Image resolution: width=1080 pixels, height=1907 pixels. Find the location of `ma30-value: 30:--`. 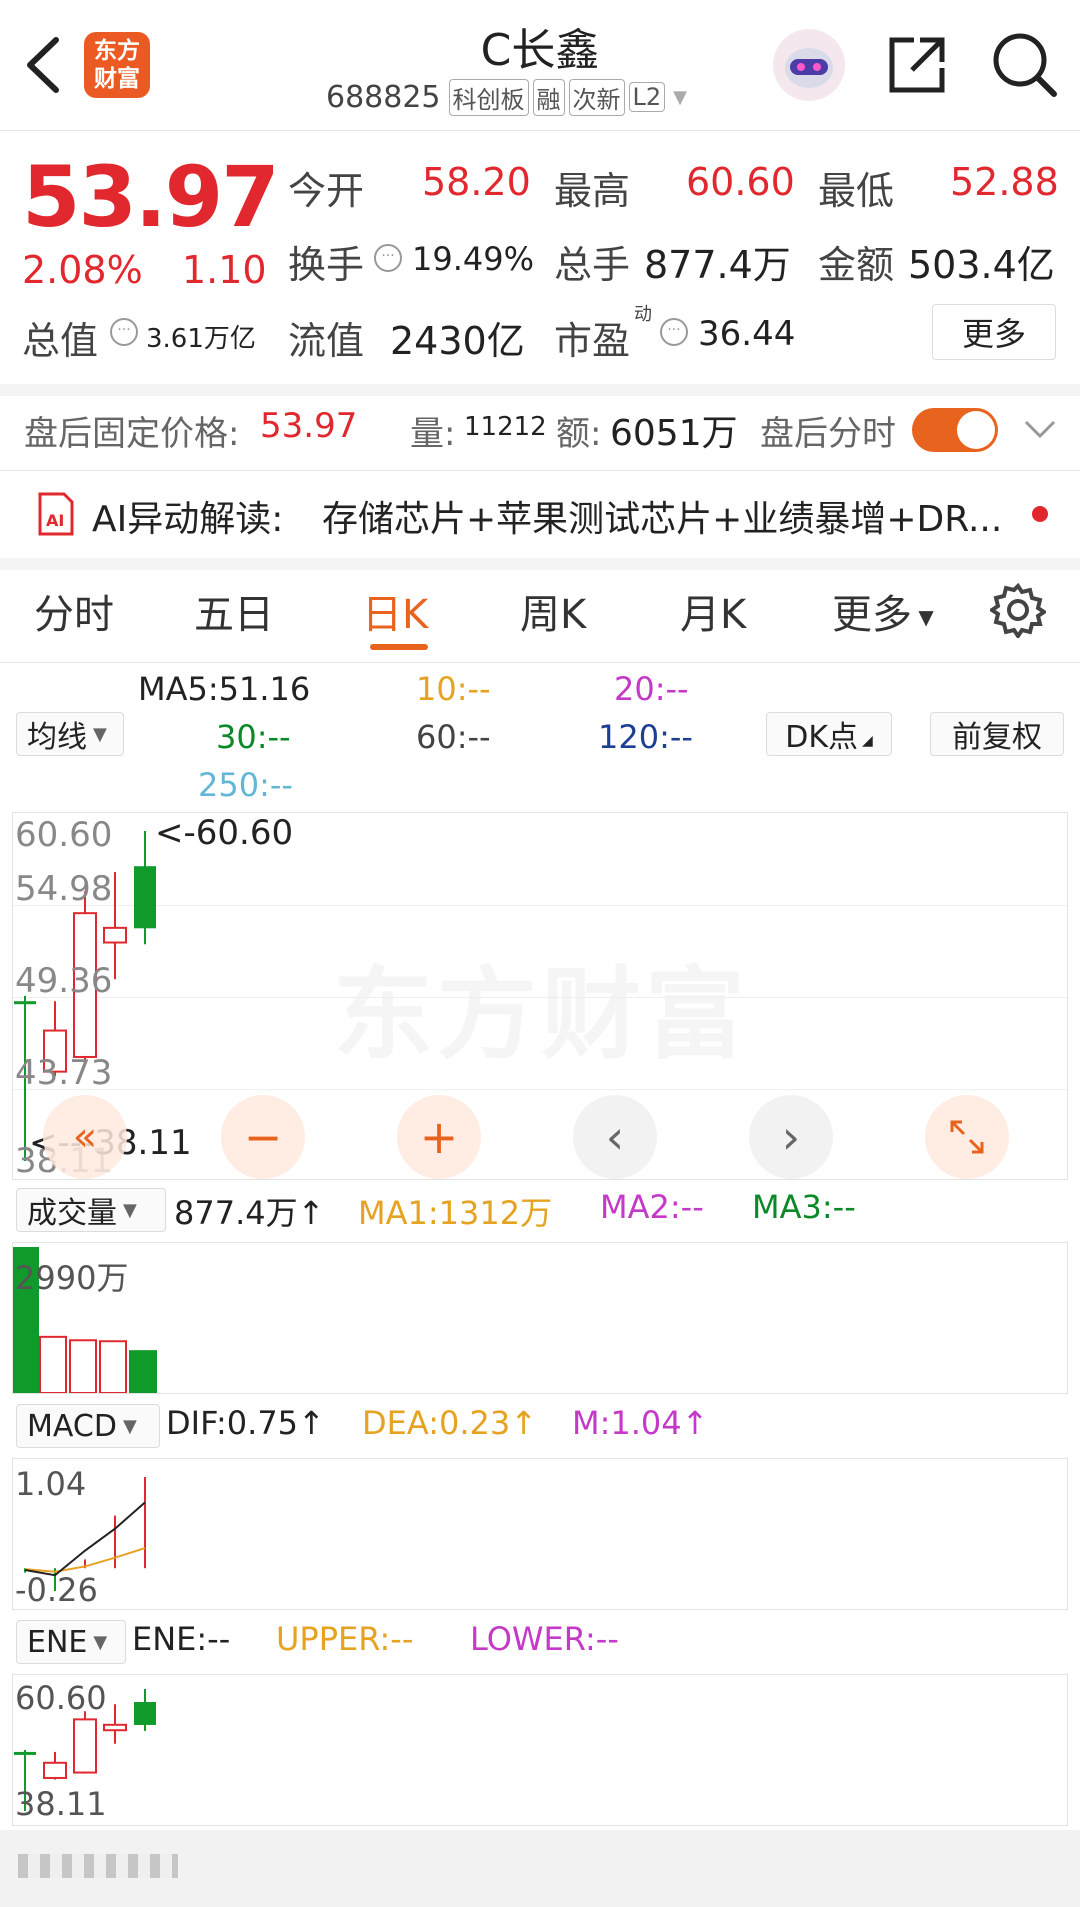

ma30-value: 30:-- is located at coordinates (253, 737).